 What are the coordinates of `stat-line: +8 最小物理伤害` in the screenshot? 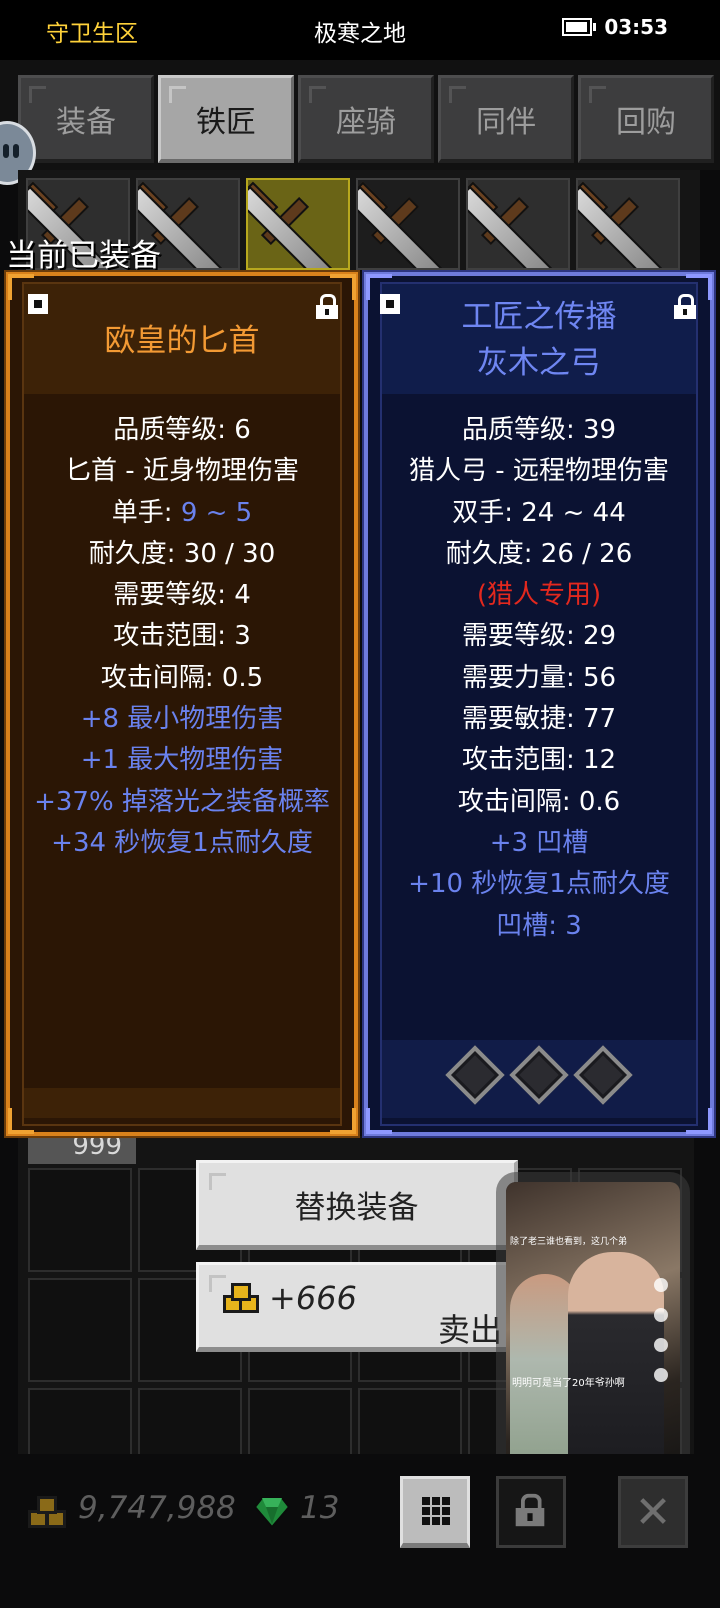 It's located at (182, 719).